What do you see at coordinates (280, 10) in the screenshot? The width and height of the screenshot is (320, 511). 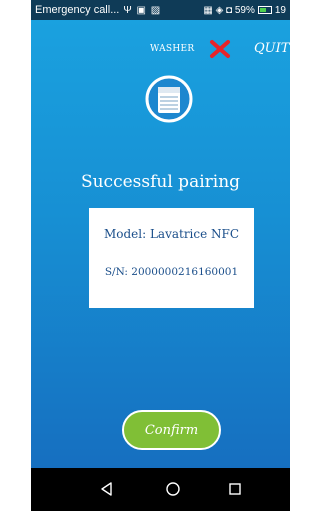 I see `clock-text: 19` at bounding box center [280, 10].